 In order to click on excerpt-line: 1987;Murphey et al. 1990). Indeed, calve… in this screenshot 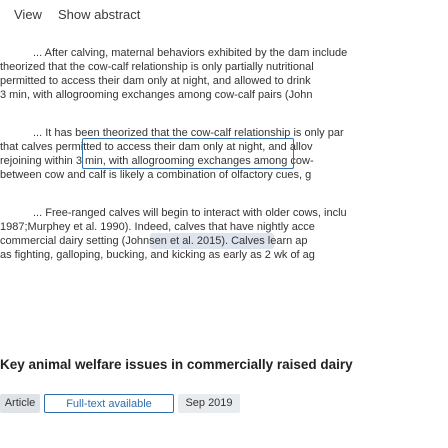, I will do `click(157, 227)`.